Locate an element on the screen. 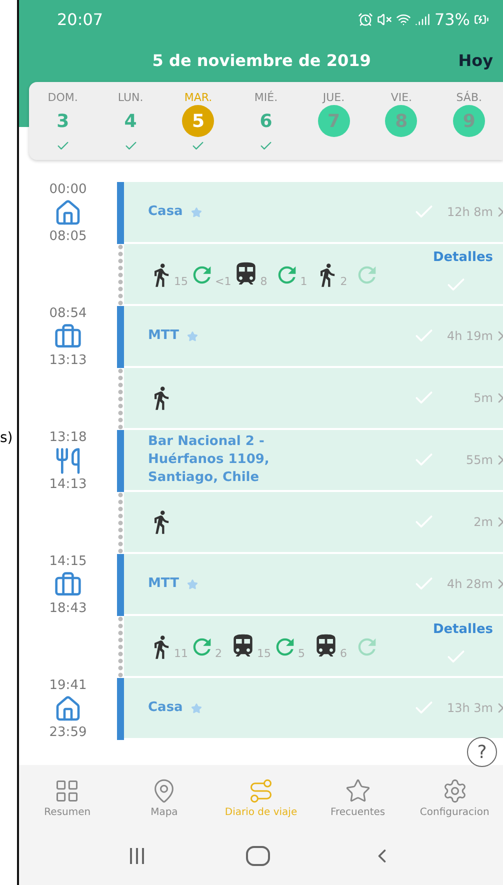  duration: 5m is located at coordinates (482, 398).